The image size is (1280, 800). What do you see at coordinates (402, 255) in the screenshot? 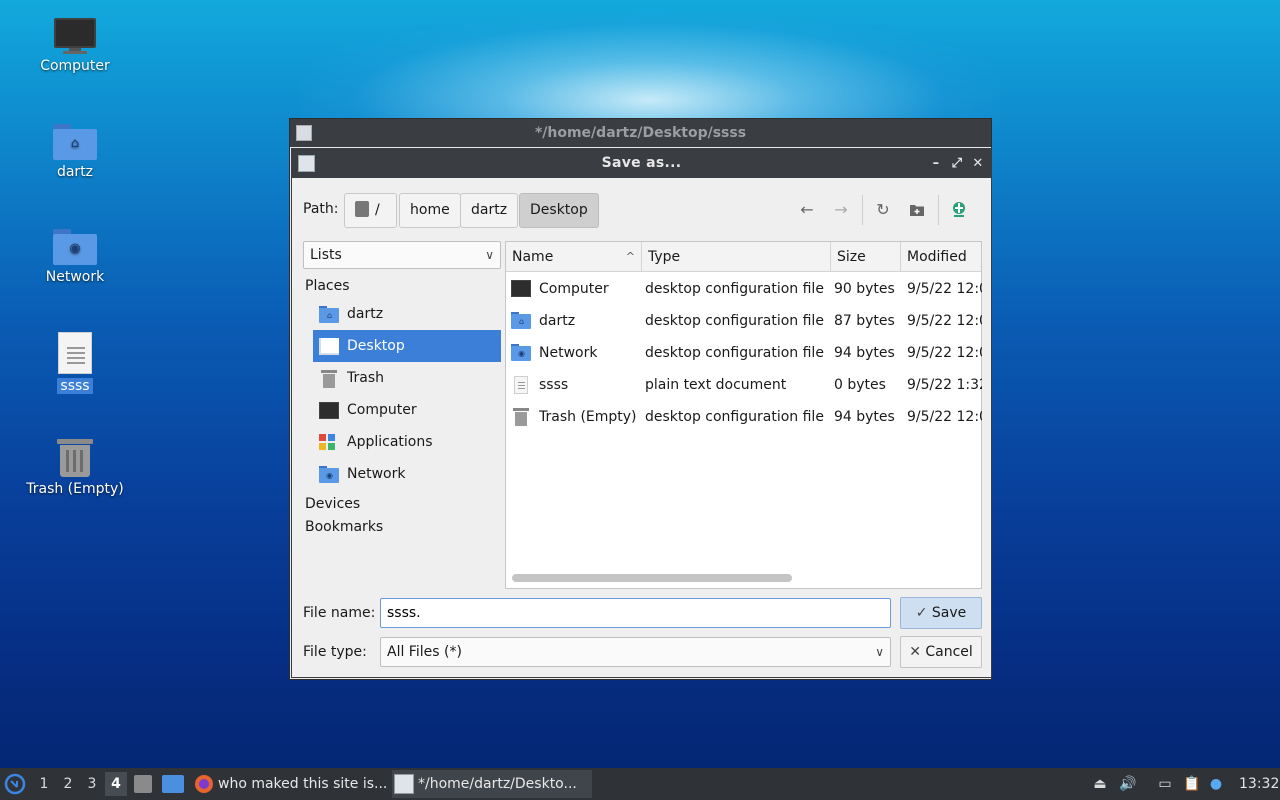
I see `side-pane-mode-select: Lists ∨` at bounding box center [402, 255].